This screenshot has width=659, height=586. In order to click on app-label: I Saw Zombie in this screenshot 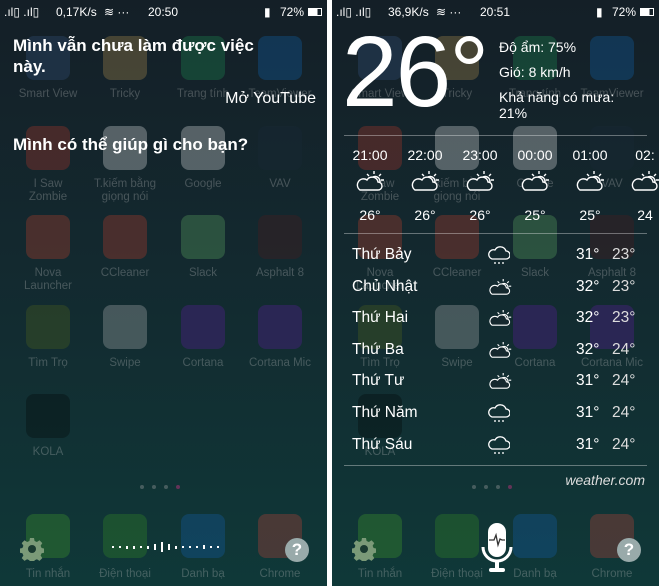, I will do `click(48, 190)`.